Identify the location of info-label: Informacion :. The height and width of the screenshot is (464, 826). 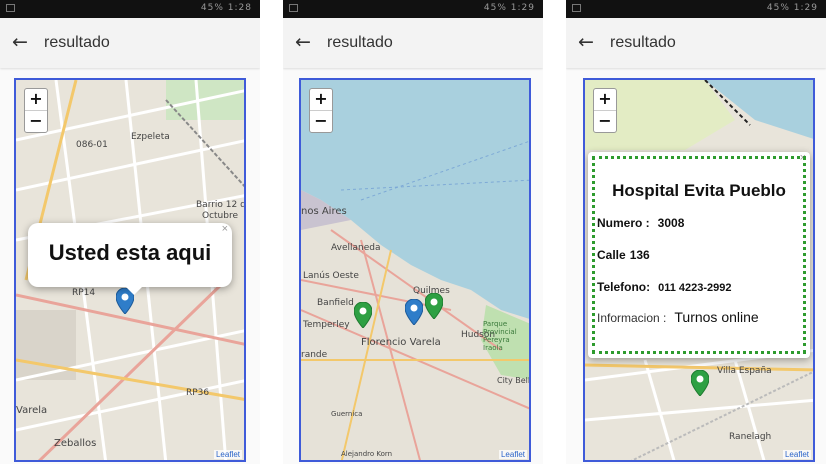
(632, 318).